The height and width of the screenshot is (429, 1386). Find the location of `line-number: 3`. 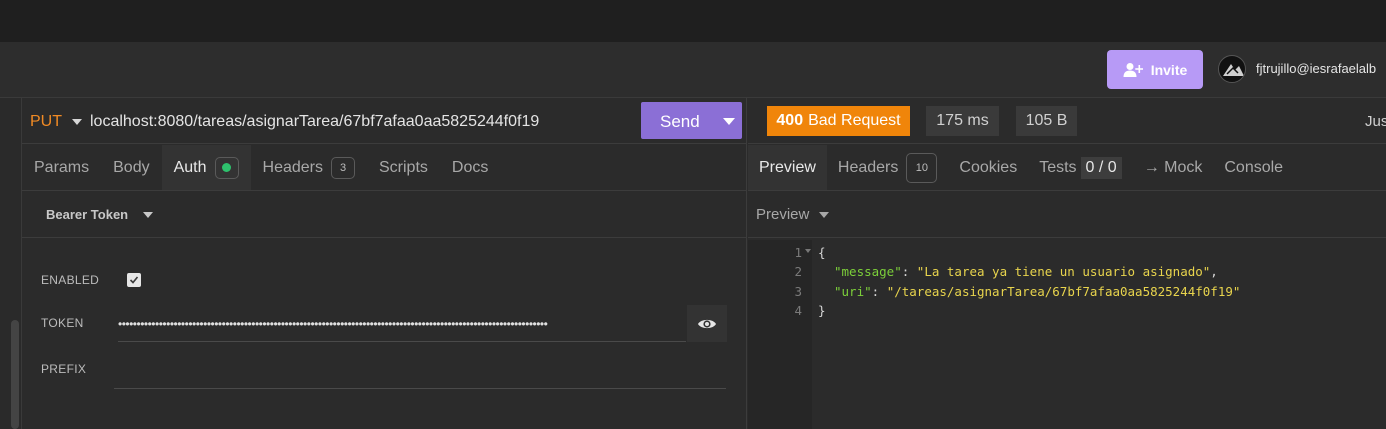

line-number: 3 is located at coordinates (798, 291).